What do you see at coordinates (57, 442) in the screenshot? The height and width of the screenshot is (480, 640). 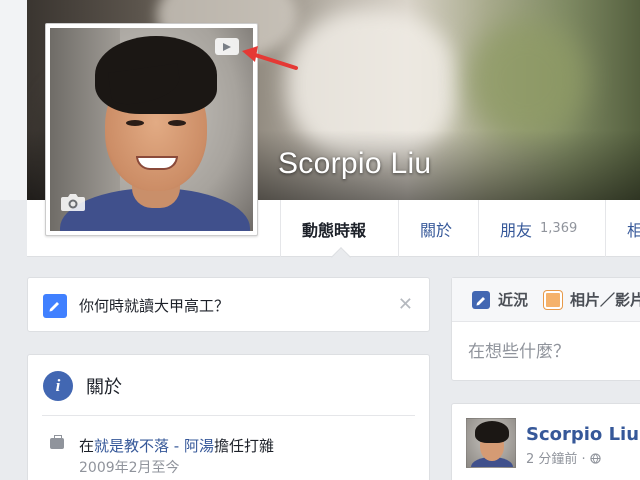 I see `briefcase-icon` at bounding box center [57, 442].